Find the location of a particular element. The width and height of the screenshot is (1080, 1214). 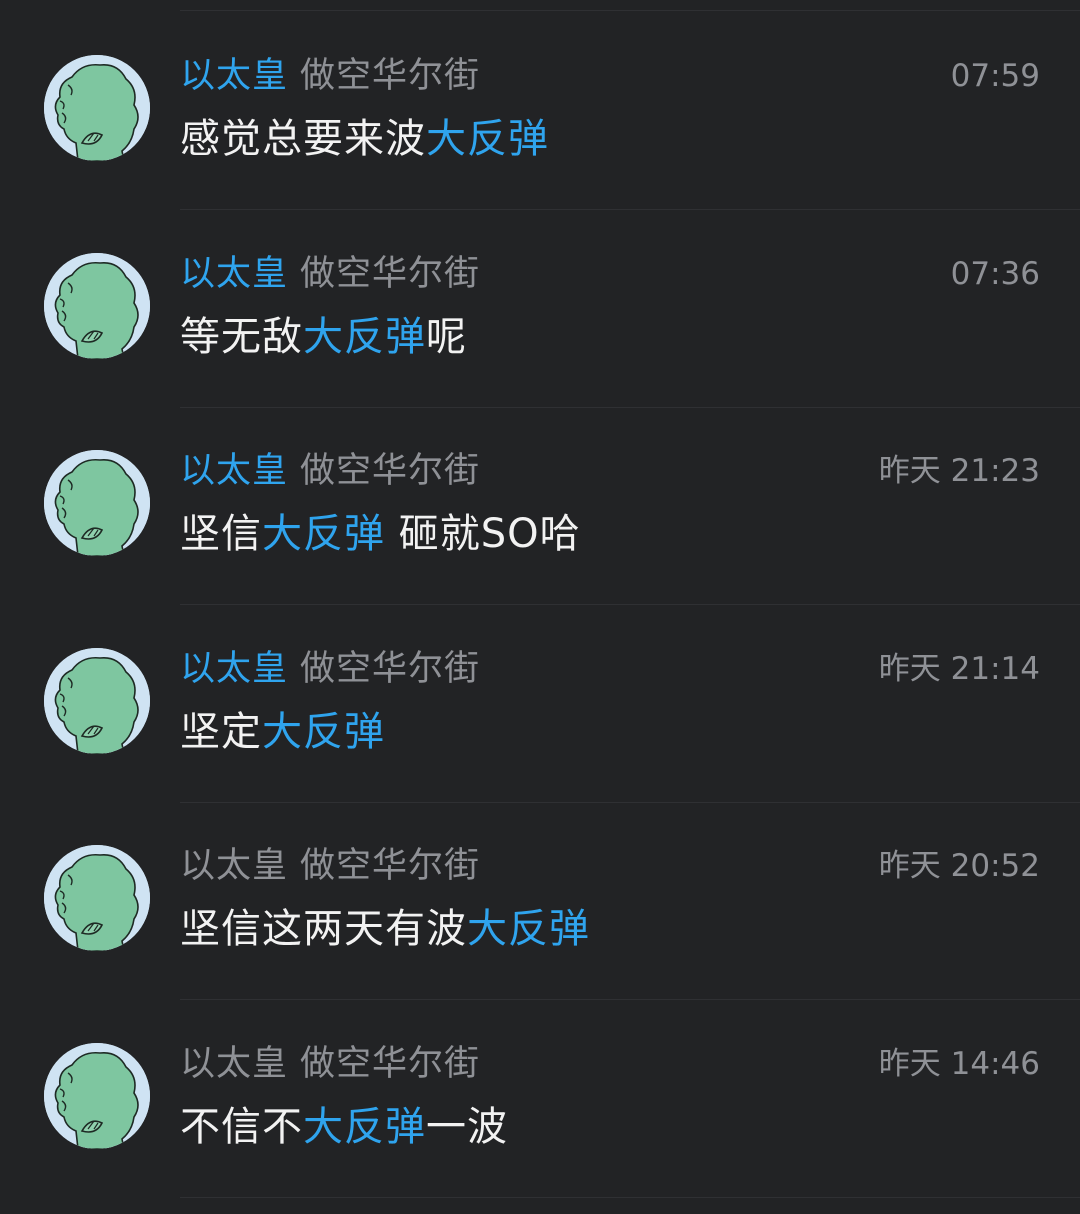

message-header: 以太皇 做空华尔街 07:59 is located at coordinates (610, 76).